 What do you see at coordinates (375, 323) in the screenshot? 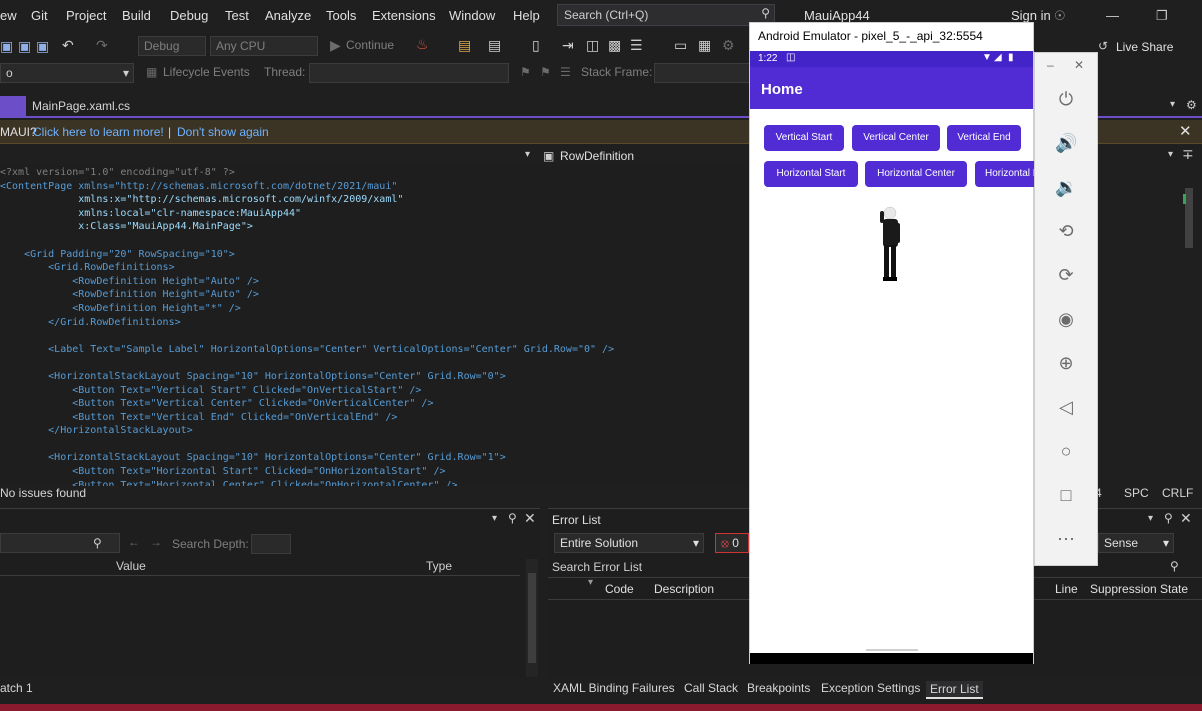
I see `code-line: </Grid.RowDefinitions>` at bounding box center [375, 323].